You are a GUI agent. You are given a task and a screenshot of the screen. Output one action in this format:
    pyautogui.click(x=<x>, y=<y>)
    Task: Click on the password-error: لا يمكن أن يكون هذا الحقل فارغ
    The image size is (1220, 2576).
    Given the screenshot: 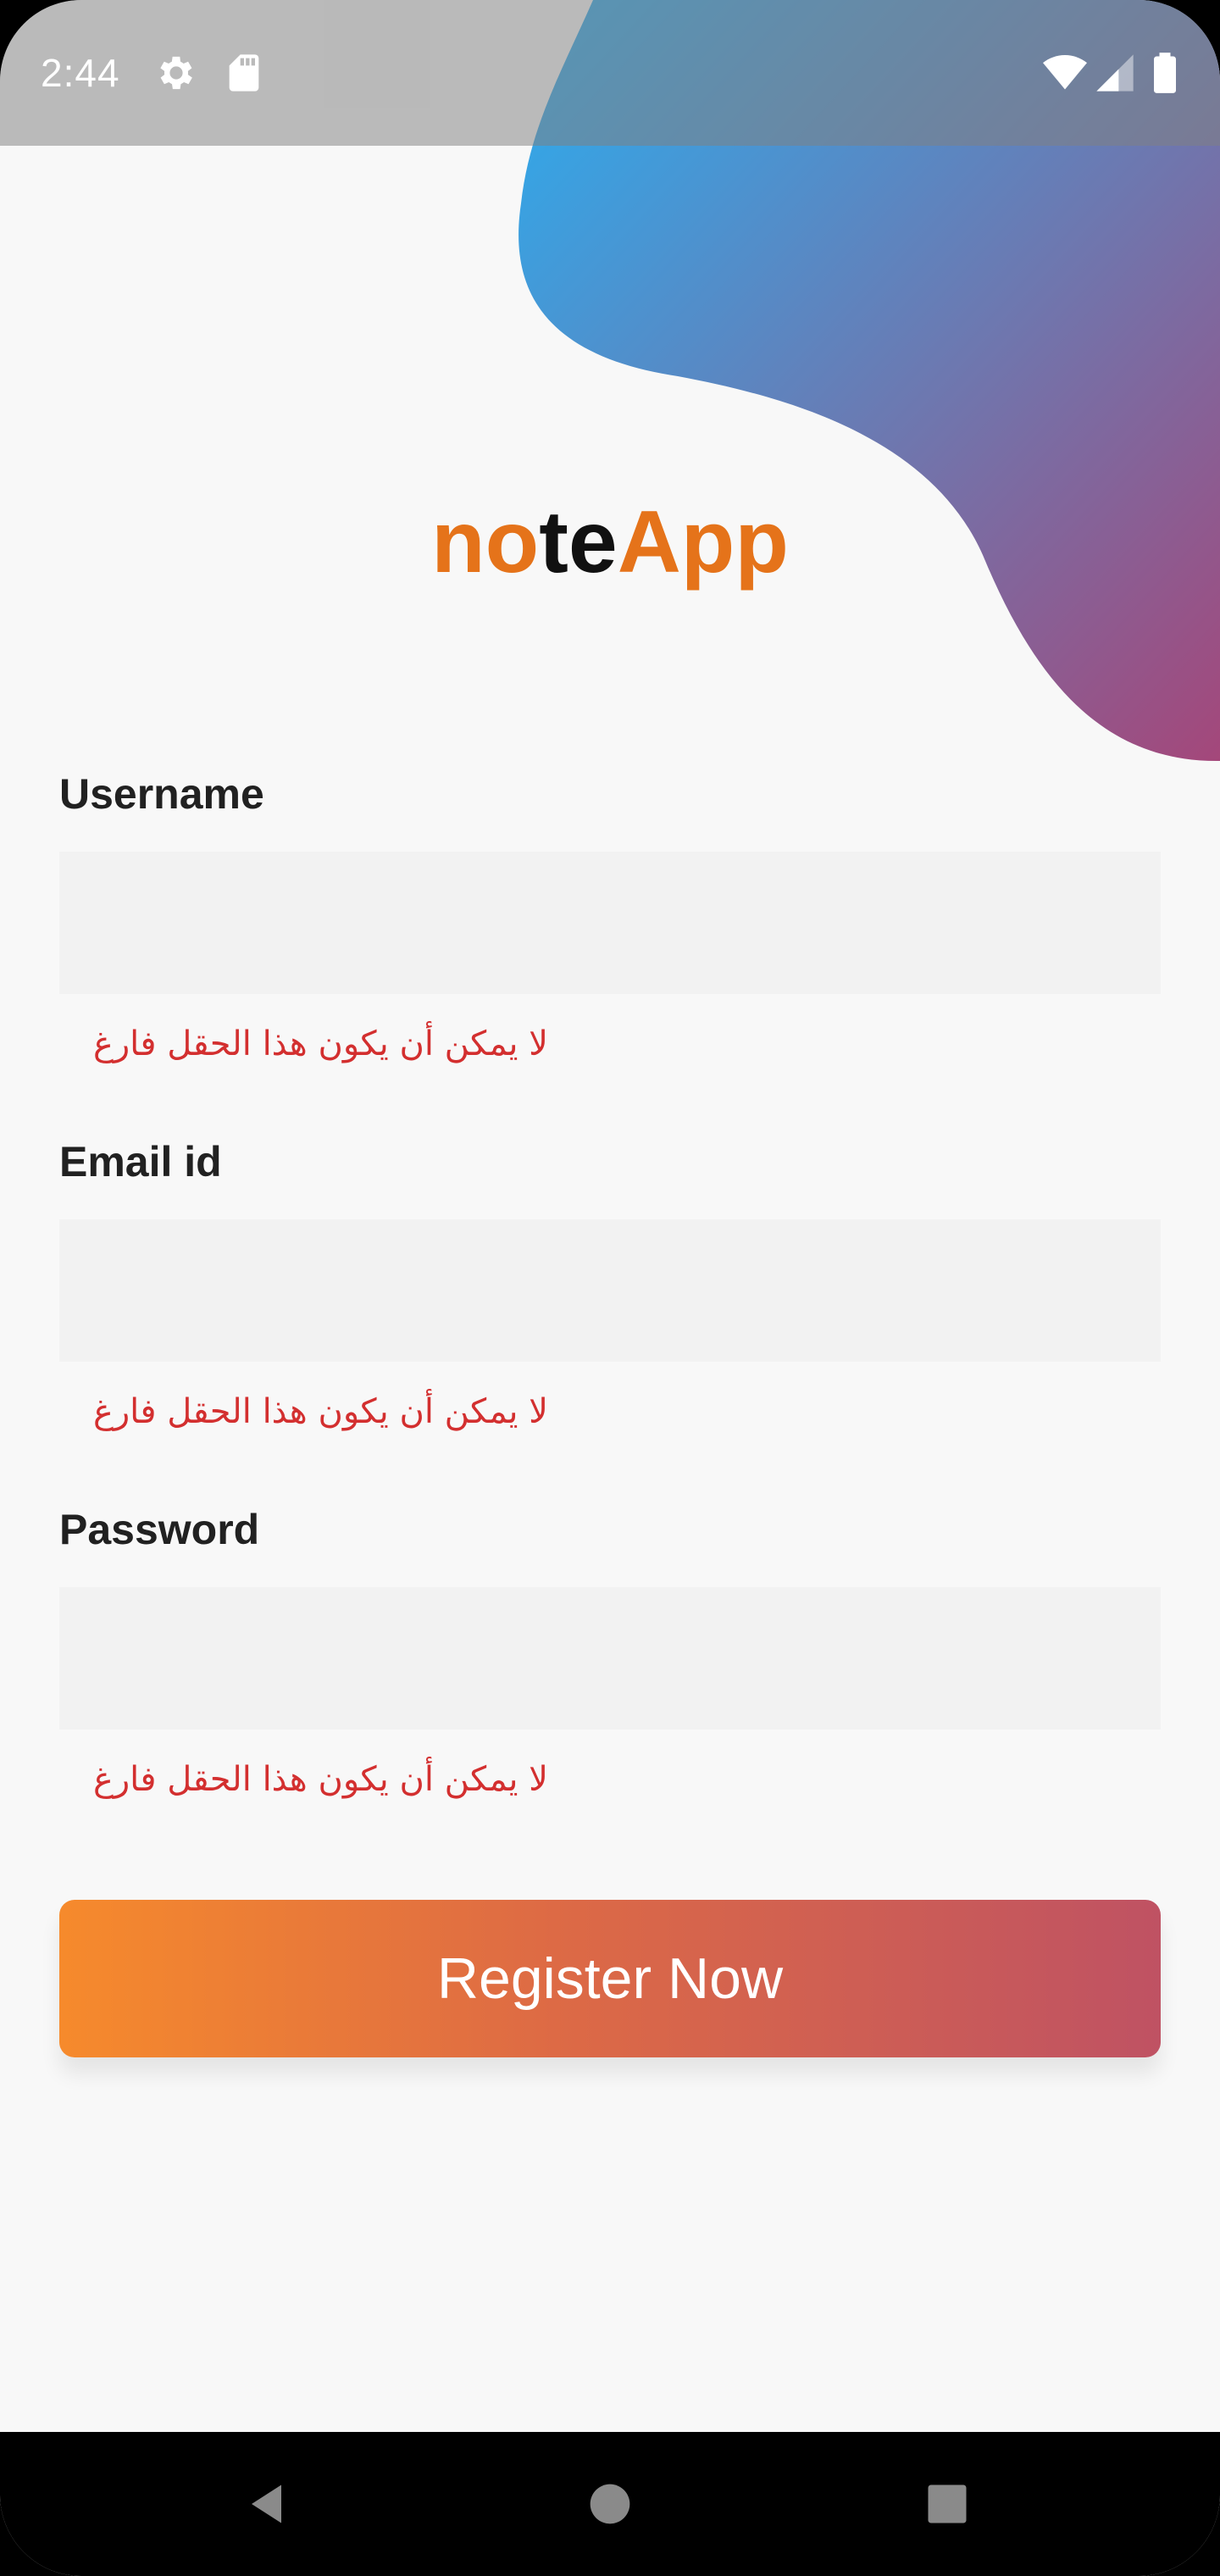 What is the action you would take?
    pyautogui.click(x=320, y=1779)
    